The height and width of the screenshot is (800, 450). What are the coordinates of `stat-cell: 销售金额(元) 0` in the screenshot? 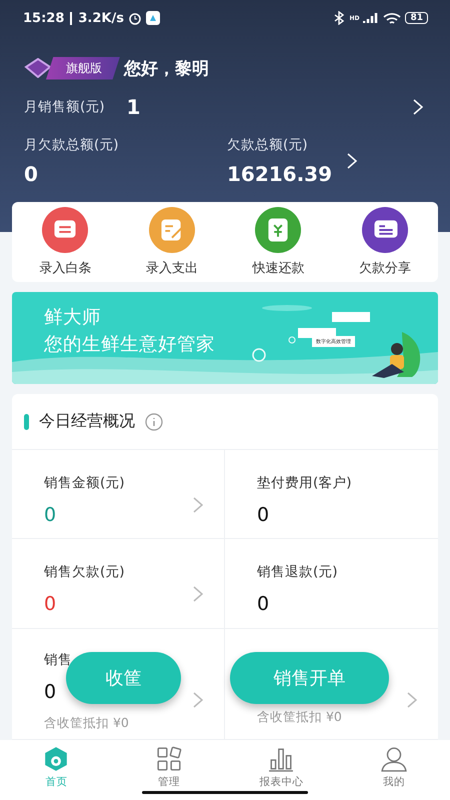 It's located at (118, 494).